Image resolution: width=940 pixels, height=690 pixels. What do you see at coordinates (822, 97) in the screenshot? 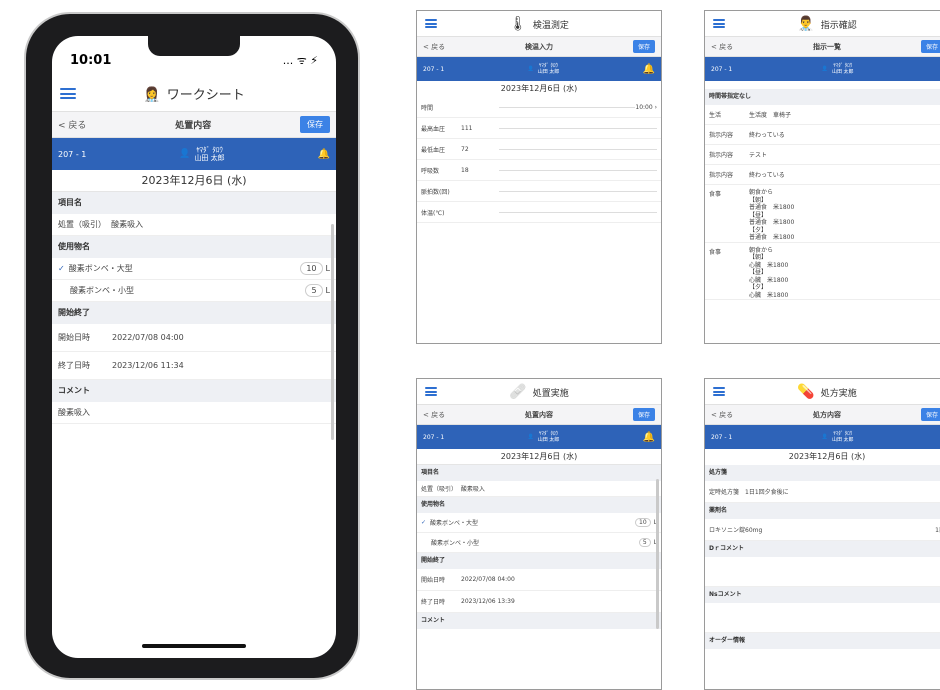
I see `section-no-time: 時間帯指定なし` at bounding box center [822, 97].